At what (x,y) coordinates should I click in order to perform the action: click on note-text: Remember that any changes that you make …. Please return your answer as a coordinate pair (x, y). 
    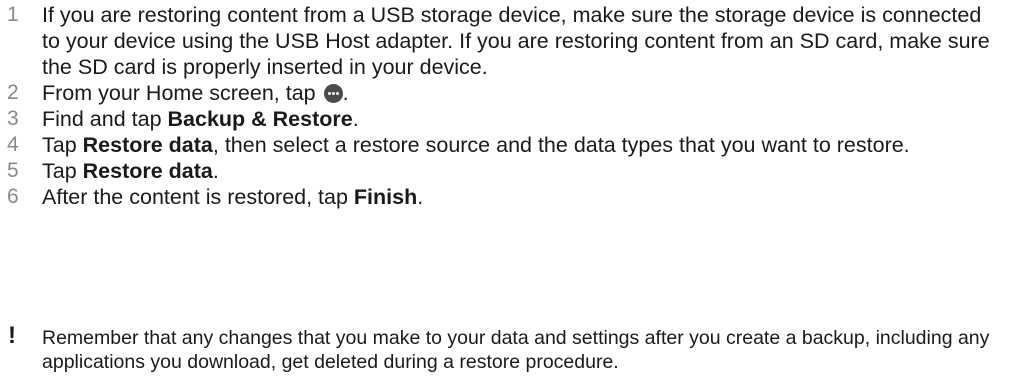
    Looking at the image, I should click on (516, 350).